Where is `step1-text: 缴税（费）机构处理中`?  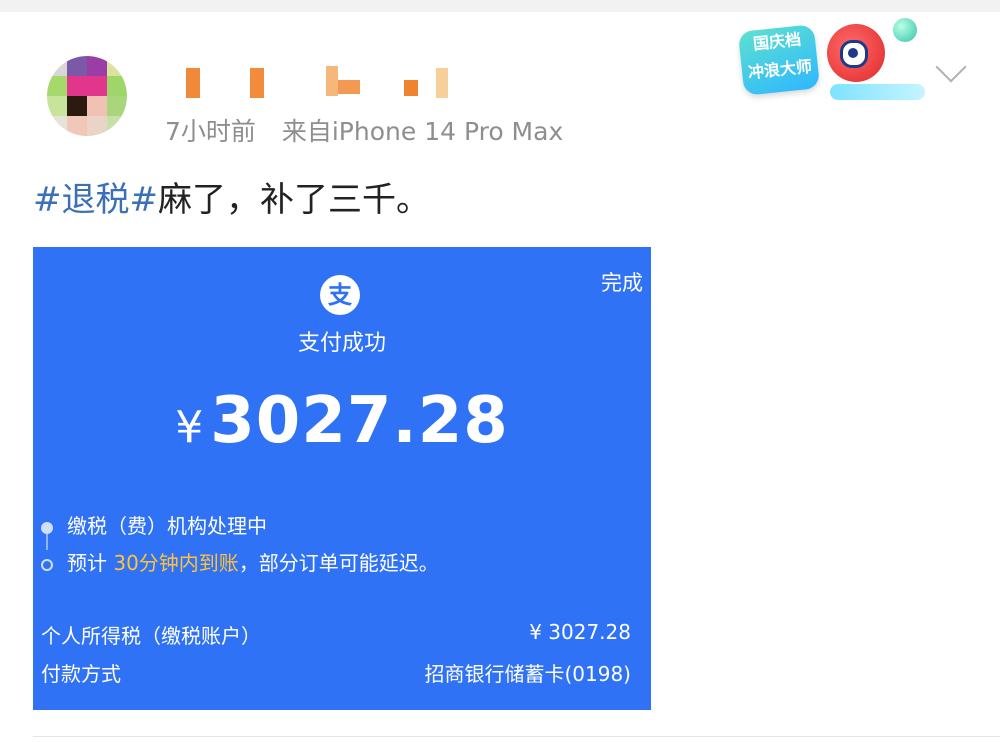
step1-text: 缴税（费）机构处理中 is located at coordinates (167, 526).